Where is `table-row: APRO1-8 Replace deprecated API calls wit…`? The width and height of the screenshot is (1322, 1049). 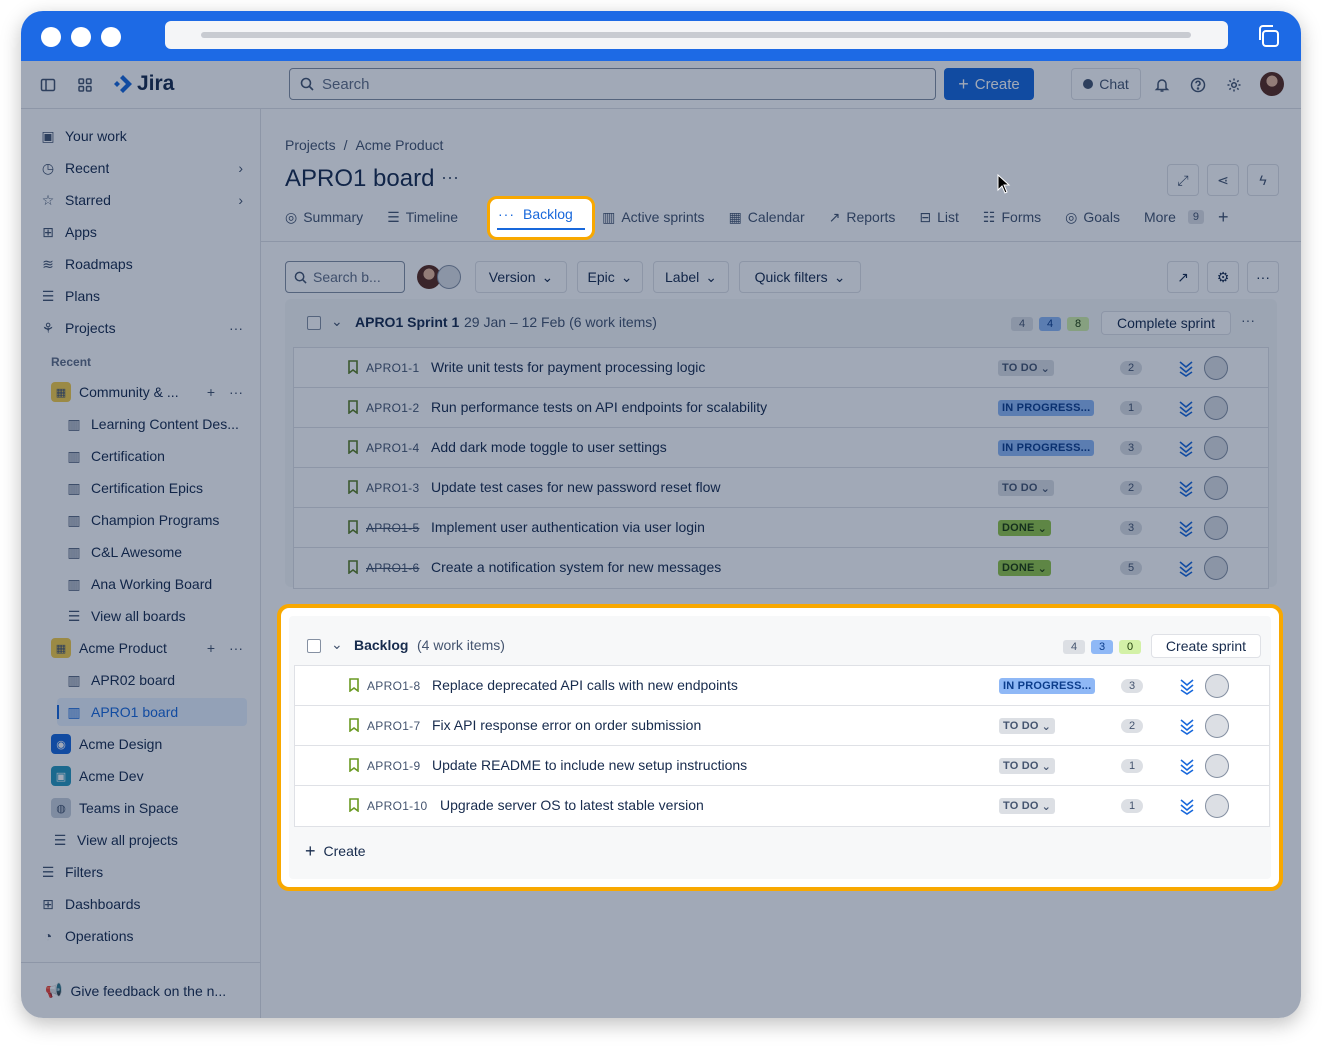
table-row: APRO1-8 Replace deprecated API calls wit… is located at coordinates (782, 686).